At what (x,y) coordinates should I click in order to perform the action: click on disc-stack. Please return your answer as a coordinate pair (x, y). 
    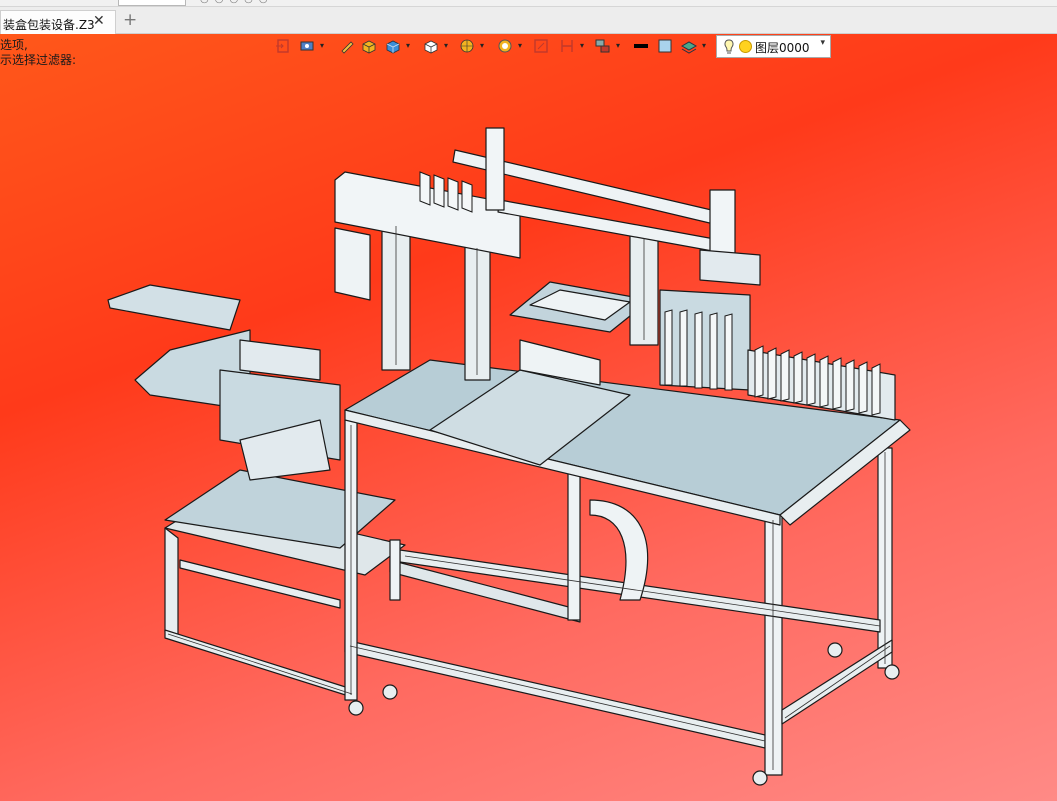
    Looking at the image, I should click on (352, 264).